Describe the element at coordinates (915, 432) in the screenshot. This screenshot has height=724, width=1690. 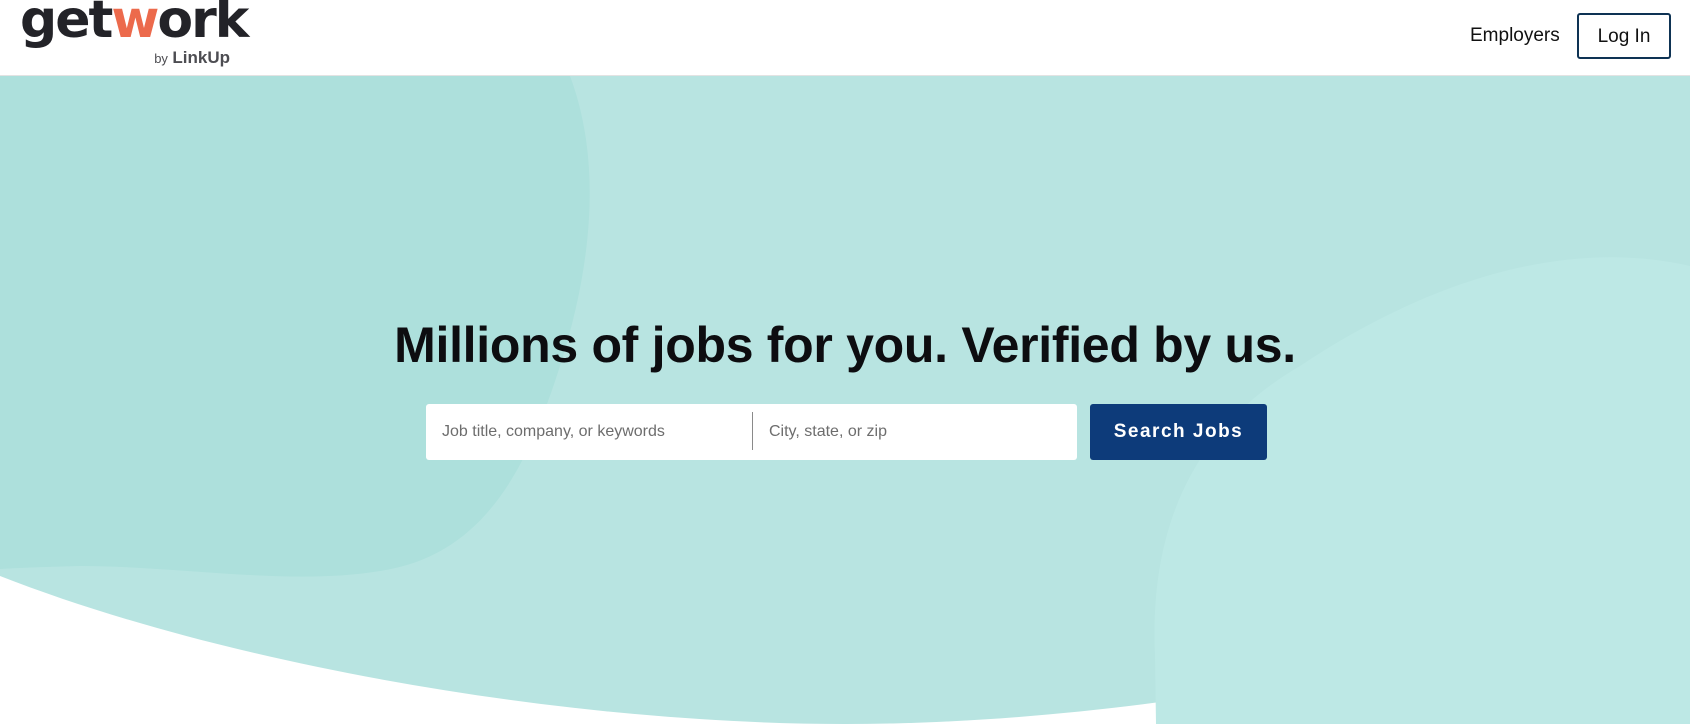
I see `location-input` at that location.